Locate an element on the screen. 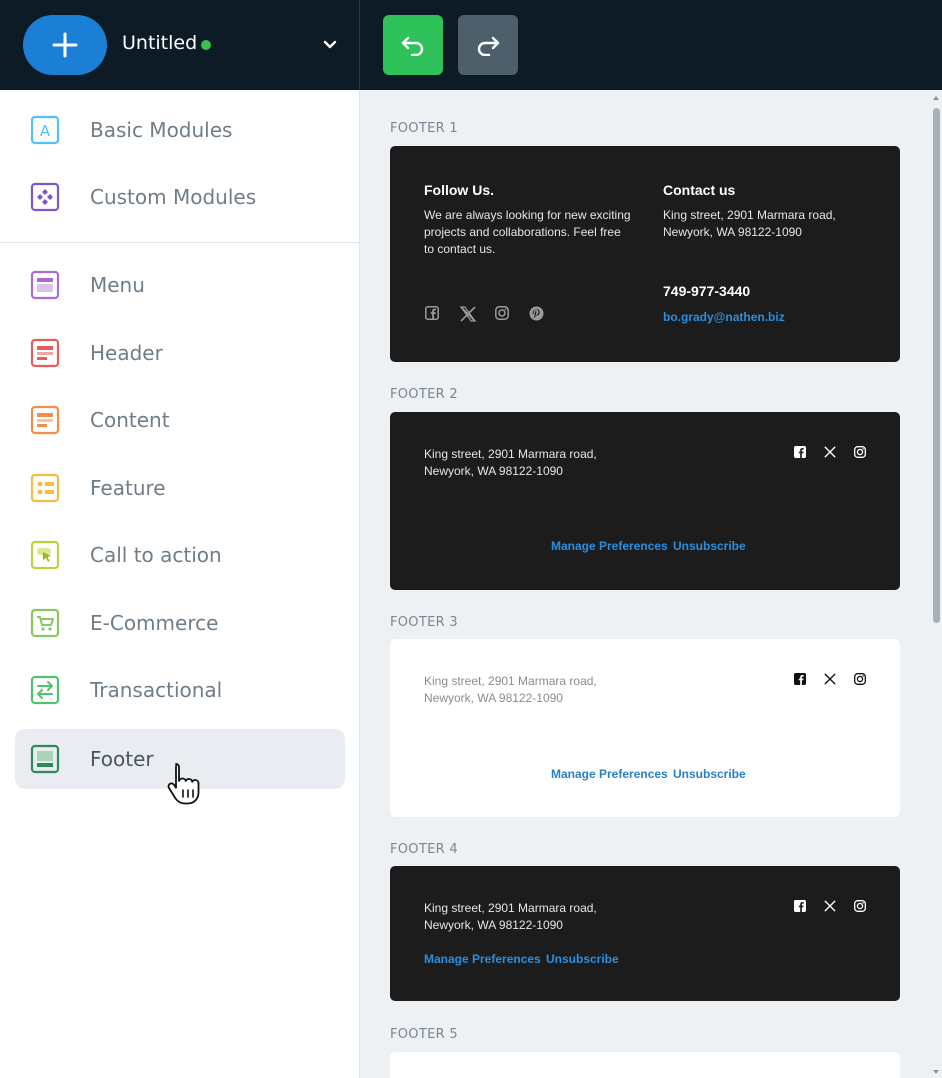  letter-a-icon: A is located at coordinates (45, 130).